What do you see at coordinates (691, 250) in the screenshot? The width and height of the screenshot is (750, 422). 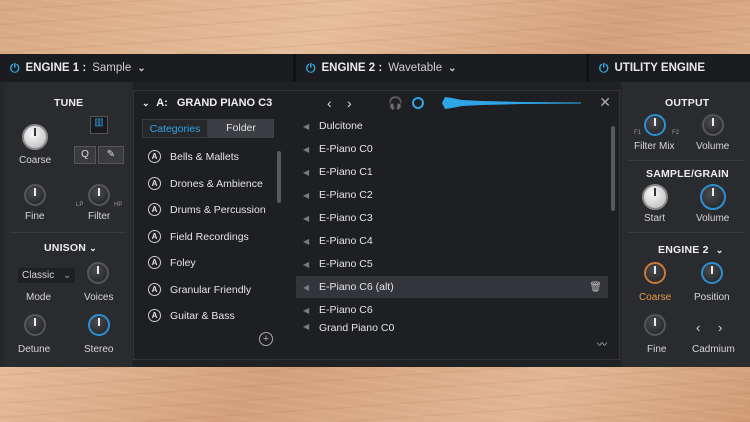 I see `engine2-panel-title: ENGINE 2 ⌄` at bounding box center [691, 250].